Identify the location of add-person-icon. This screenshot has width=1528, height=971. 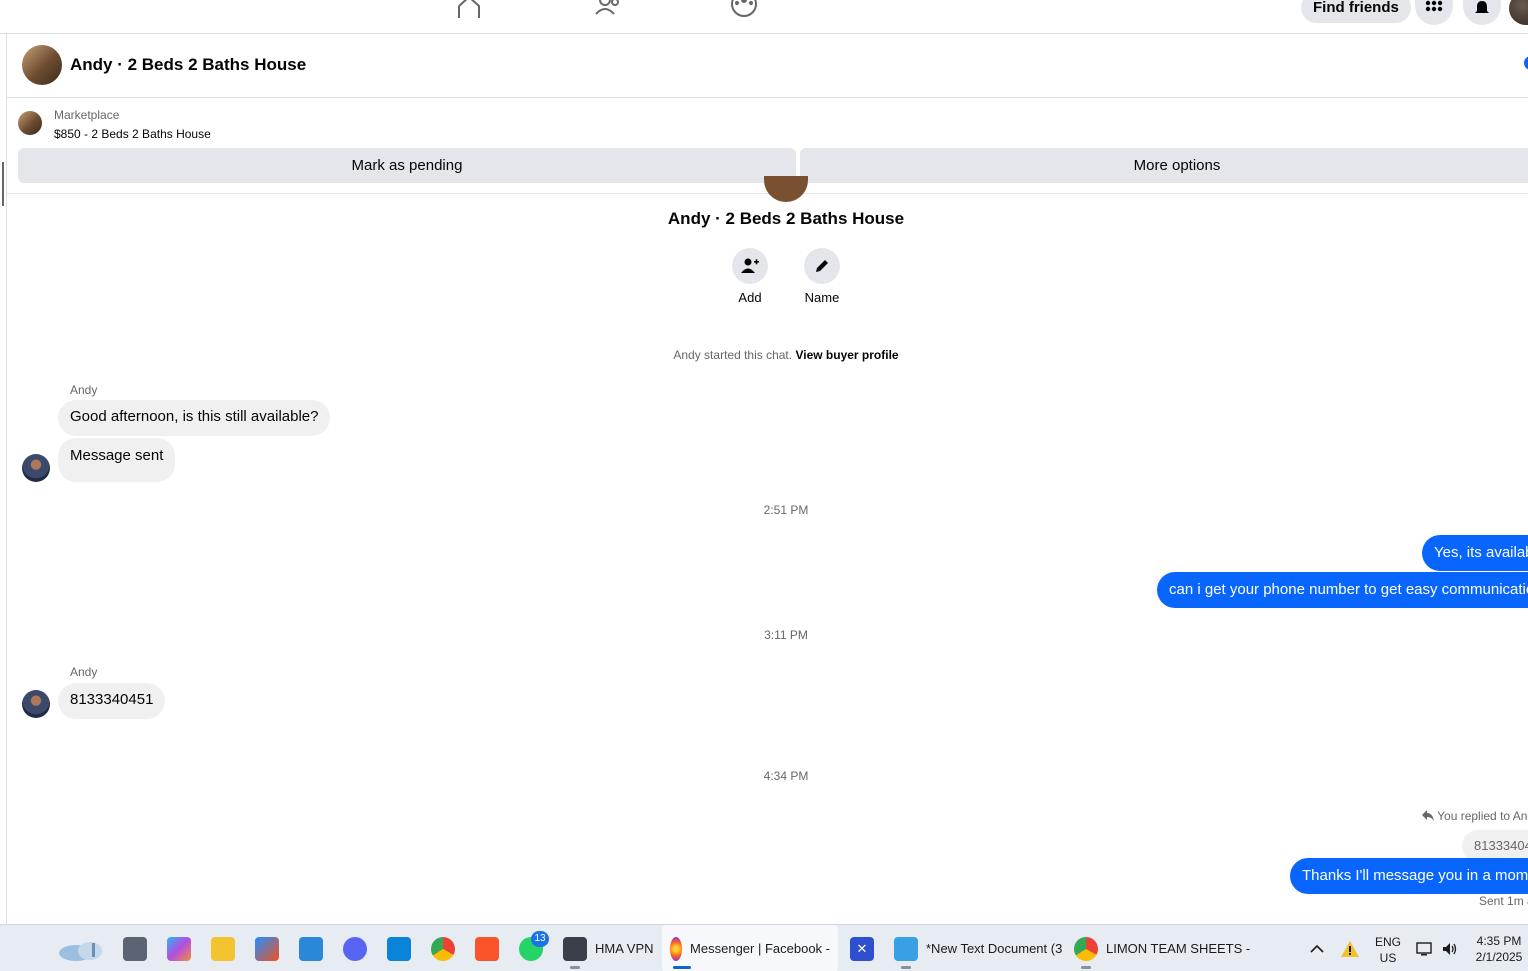
(750, 265).